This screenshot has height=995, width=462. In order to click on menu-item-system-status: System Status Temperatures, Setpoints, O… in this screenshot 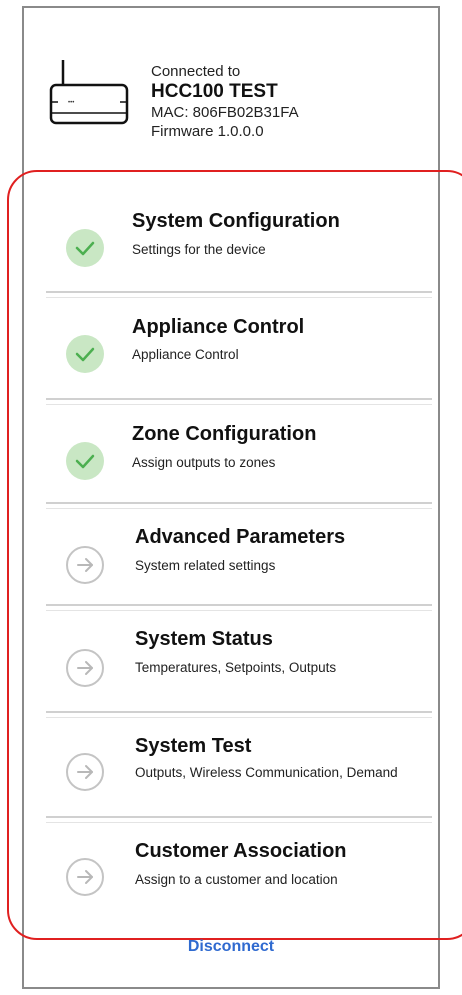, I will do `click(239, 669)`.